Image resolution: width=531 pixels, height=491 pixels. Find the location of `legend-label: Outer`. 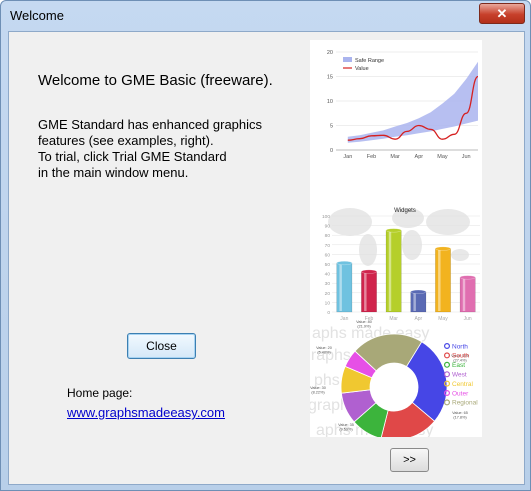

legend-label: Outer is located at coordinates (460, 393).